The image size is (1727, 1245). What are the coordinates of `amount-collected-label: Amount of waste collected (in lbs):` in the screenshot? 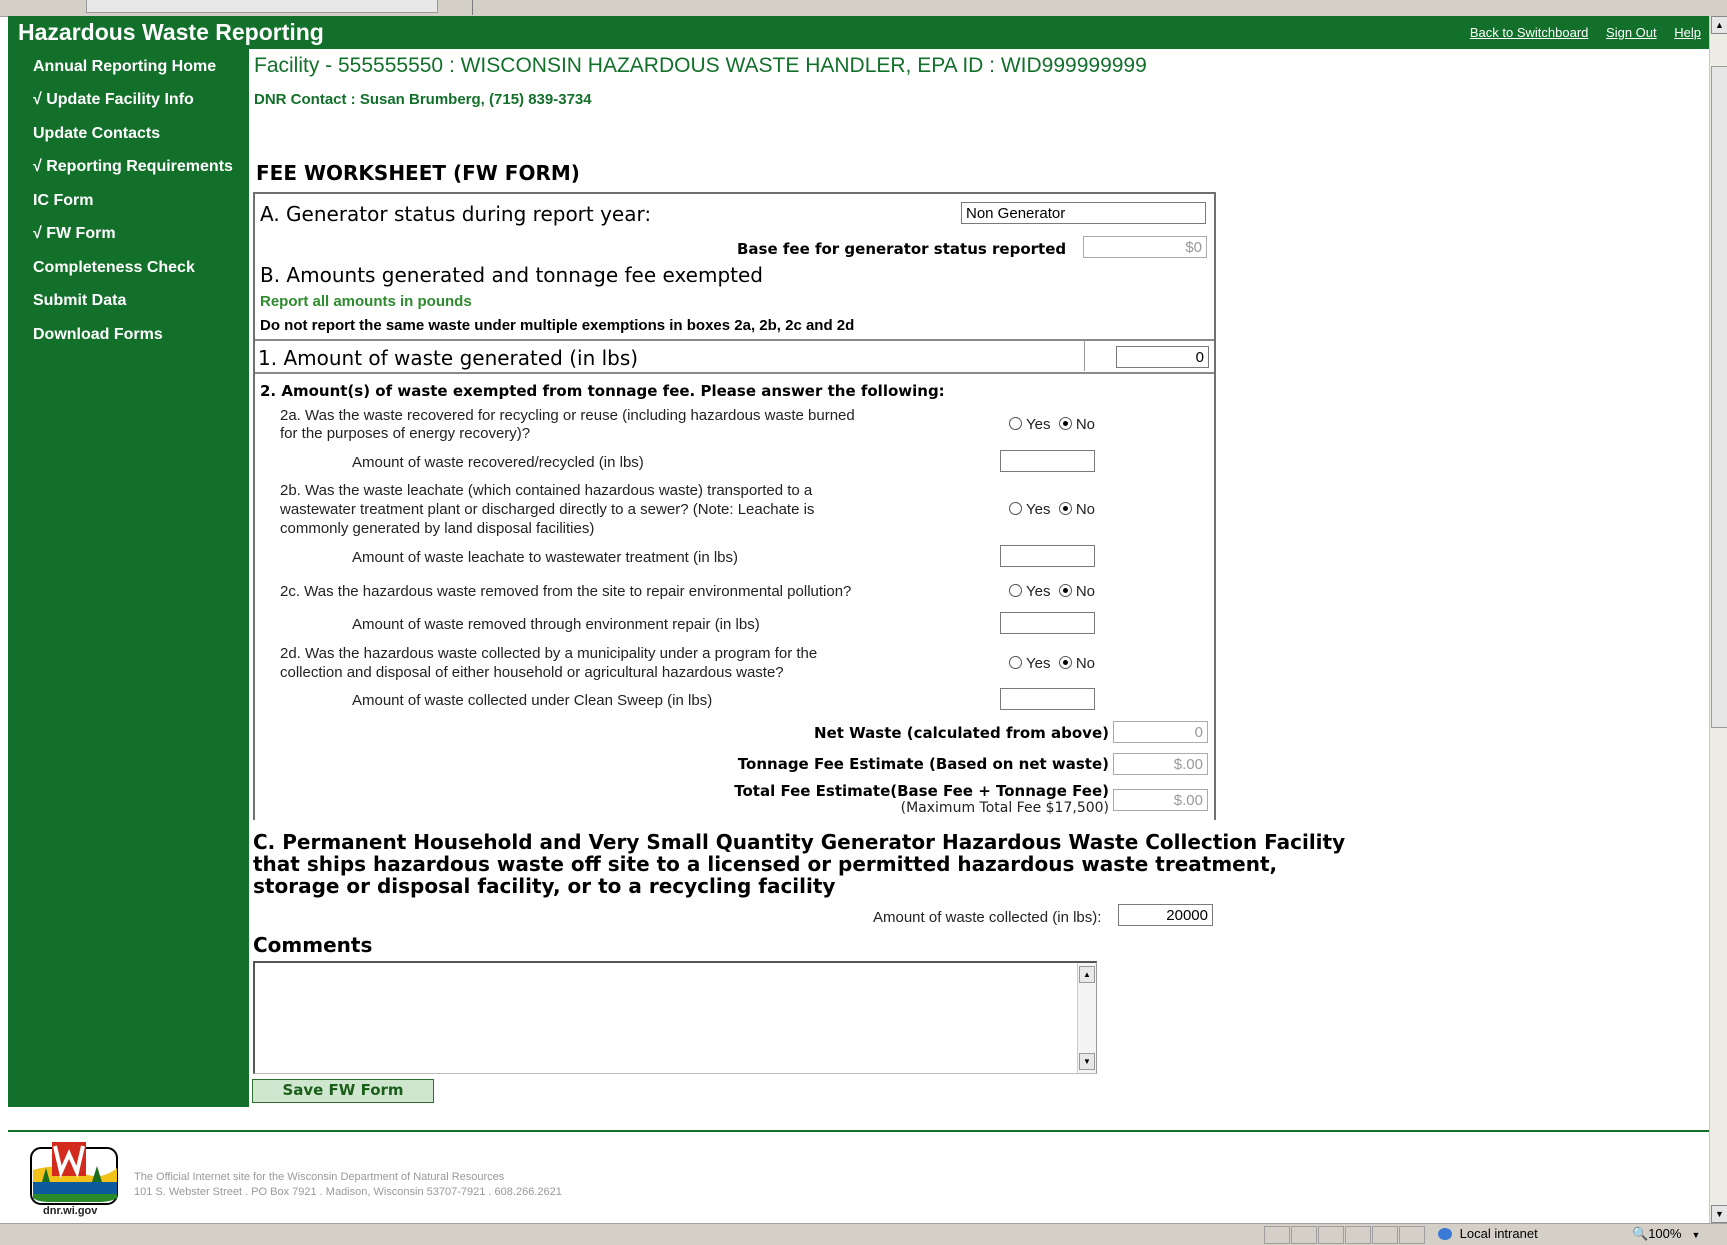 It's located at (987, 917).